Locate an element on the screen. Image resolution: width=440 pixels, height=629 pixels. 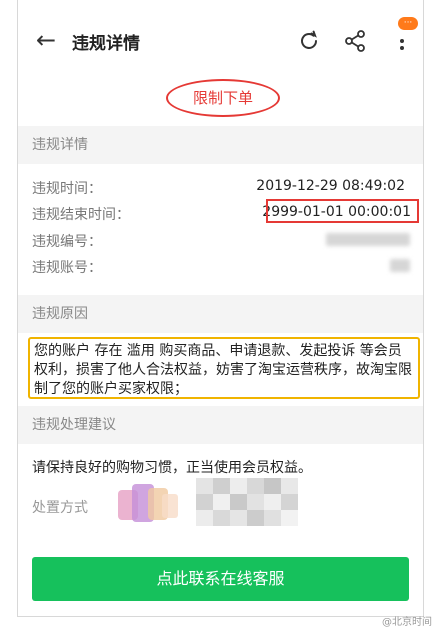
notification-badge: ··· is located at coordinates (408, 23).